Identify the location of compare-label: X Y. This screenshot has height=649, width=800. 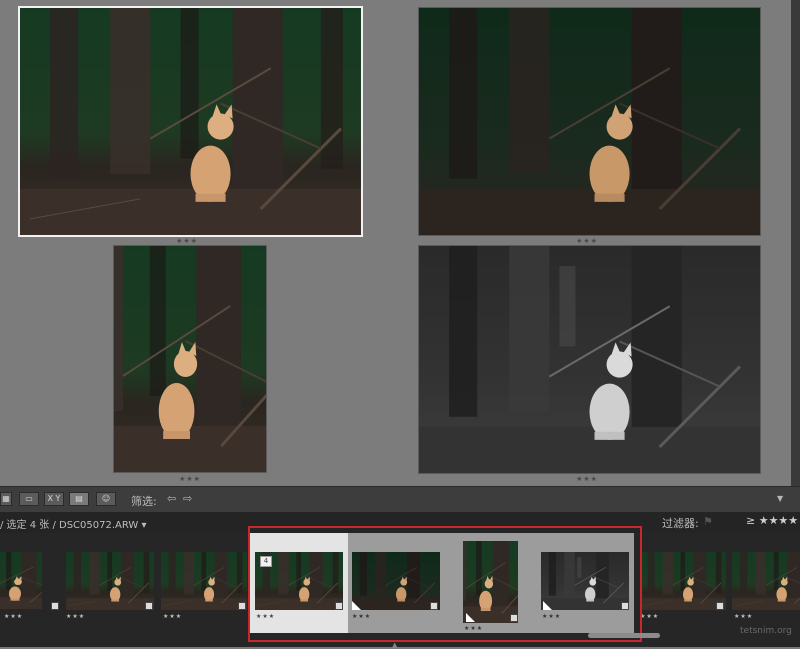
(54, 498).